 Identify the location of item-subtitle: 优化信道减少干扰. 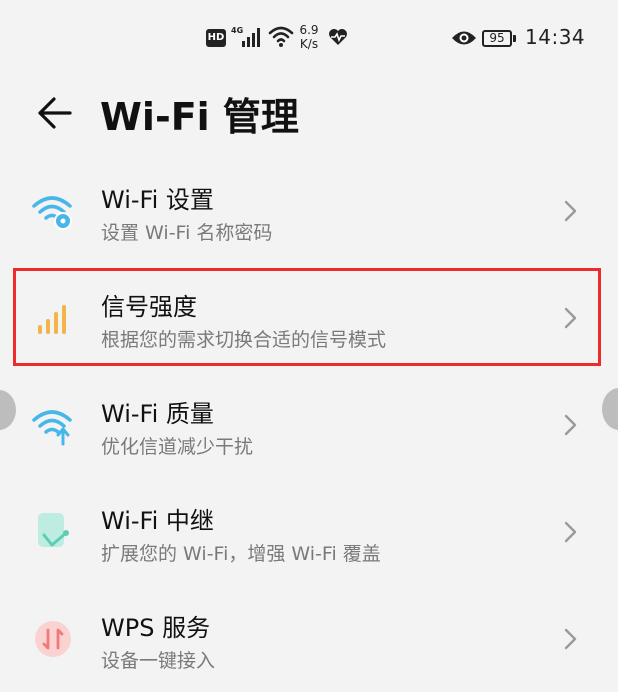
(177, 447).